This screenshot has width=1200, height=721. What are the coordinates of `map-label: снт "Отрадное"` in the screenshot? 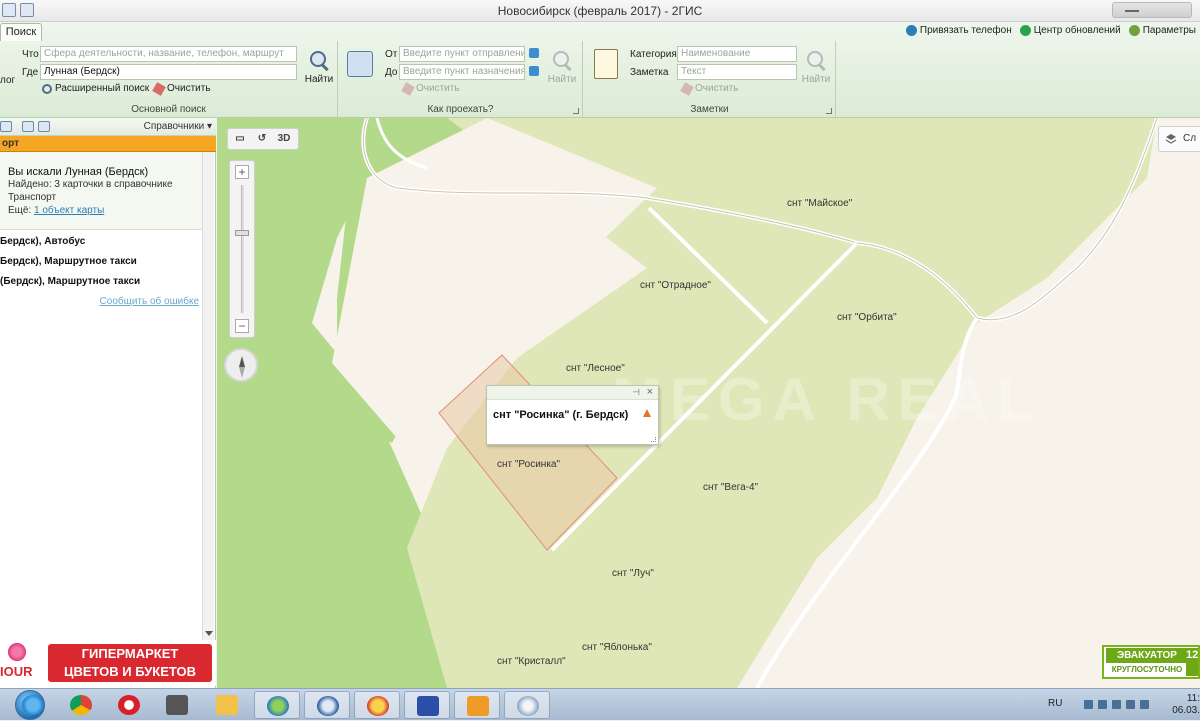 It's located at (675, 285).